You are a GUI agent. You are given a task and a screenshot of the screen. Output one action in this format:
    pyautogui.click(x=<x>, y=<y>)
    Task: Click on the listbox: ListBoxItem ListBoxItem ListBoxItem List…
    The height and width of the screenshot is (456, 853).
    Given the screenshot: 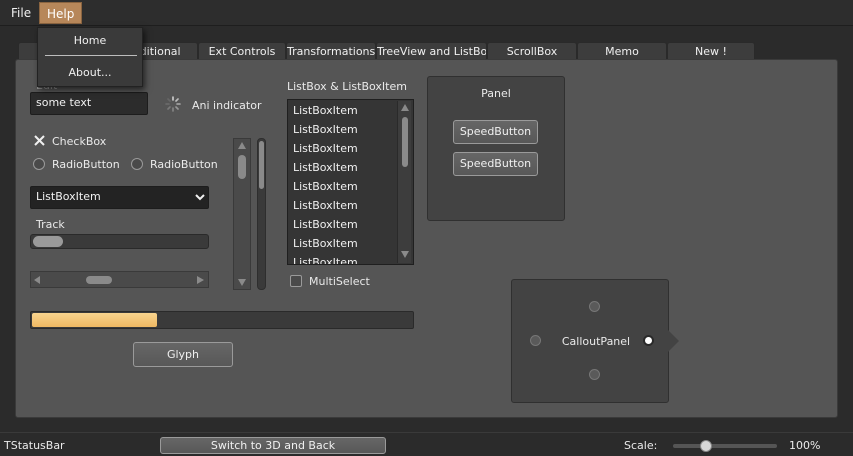 What is the action you would take?
    pyautogui.click(x=350, y=182)
    